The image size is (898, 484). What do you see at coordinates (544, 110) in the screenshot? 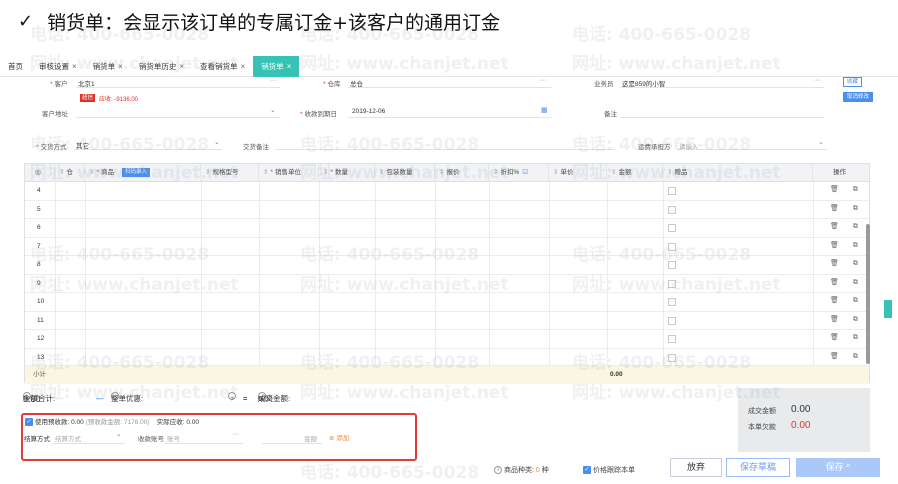
I see `calendar-icon: ▦` at bounding box center [544, 110].